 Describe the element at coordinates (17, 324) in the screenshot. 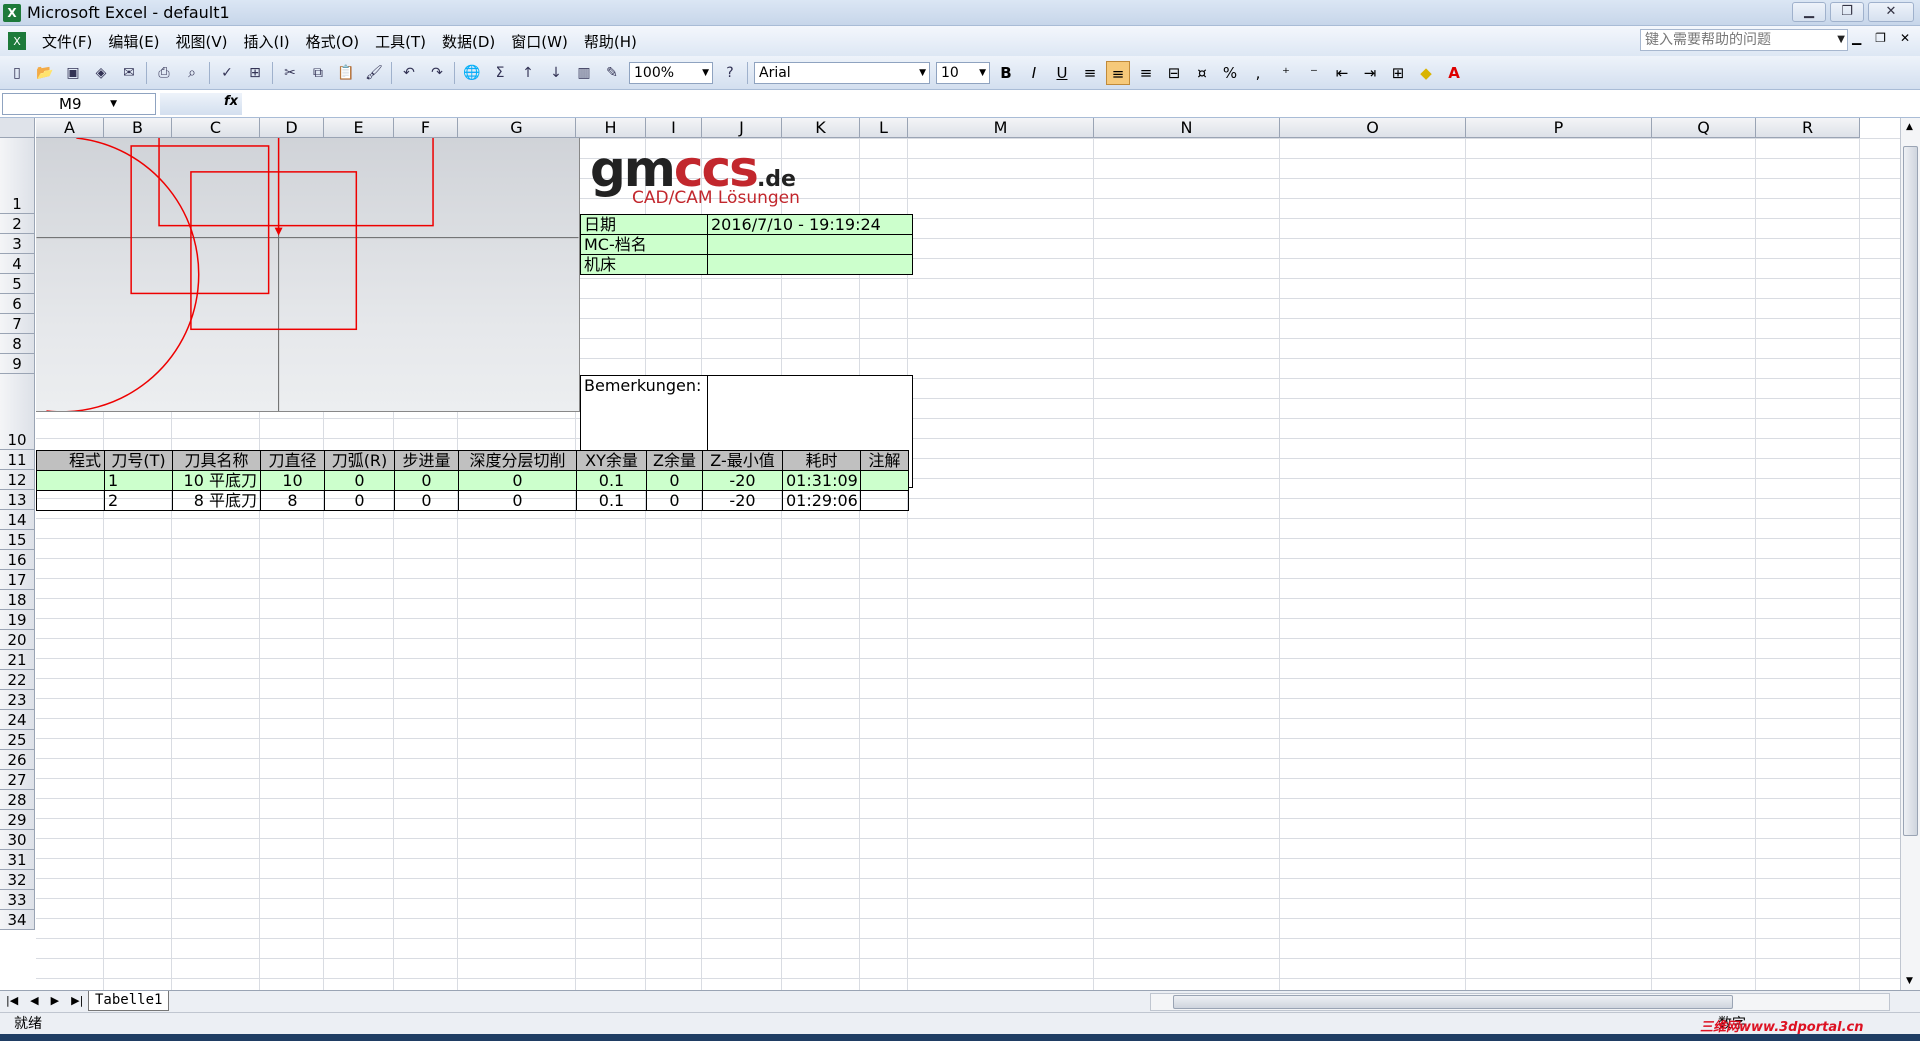

I see `row-header-7: 7` at that location.